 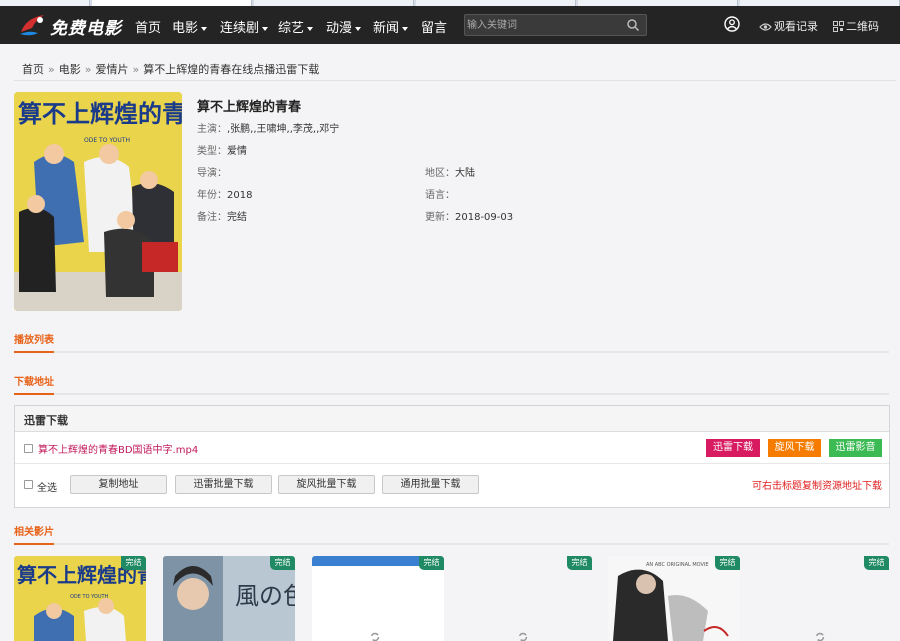 What do you see at coordinates (765, 27) in the screenshot?
I see `eye-icon` at bounding box center [765, 27].